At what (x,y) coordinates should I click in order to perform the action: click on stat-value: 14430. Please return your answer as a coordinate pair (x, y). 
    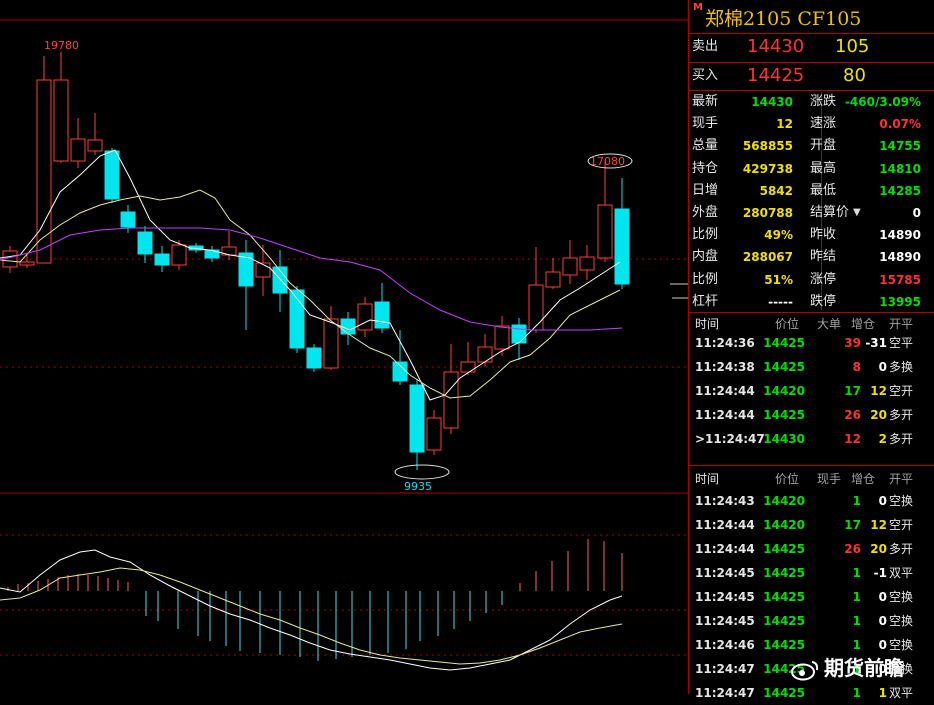
    Looking at the image, I should click on (772, 102).